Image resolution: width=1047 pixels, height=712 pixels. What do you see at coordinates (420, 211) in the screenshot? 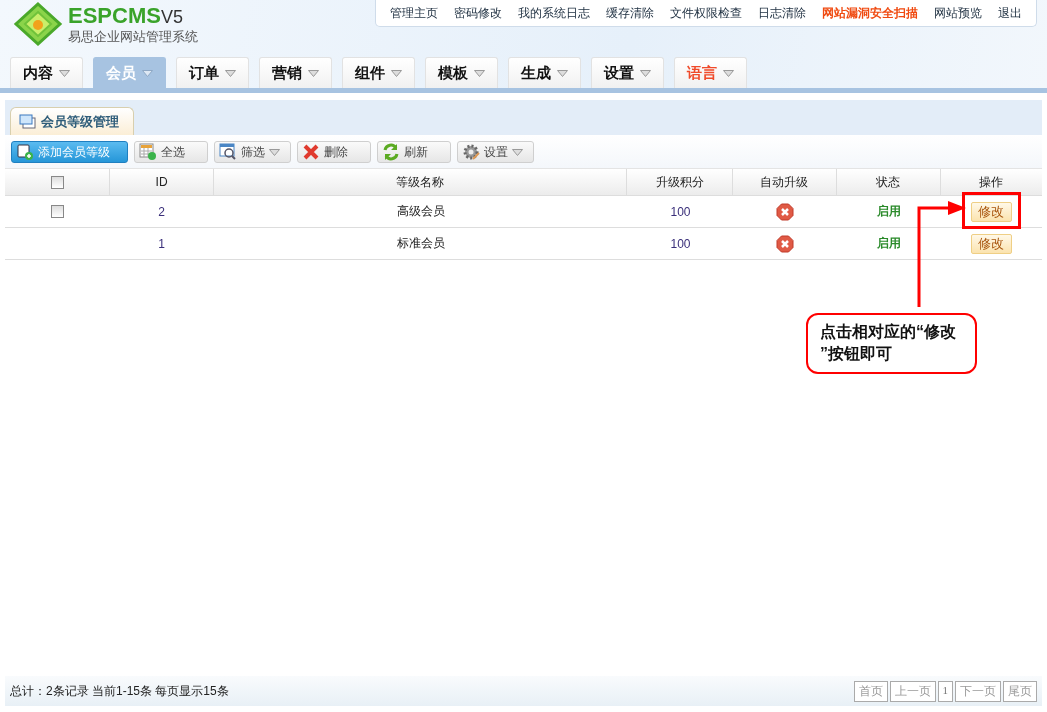
I see `table-cell: 高级会员` at bounding box center [420, 211].